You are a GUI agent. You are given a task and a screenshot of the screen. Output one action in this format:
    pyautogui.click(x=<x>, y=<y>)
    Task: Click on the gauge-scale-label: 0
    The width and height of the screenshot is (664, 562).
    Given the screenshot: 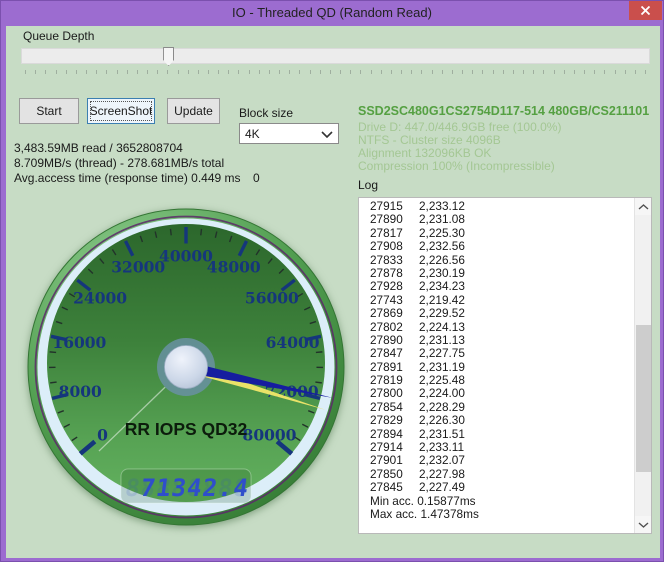 What is the action you would take?
    pyautogui.click(x=102, y=435)
    